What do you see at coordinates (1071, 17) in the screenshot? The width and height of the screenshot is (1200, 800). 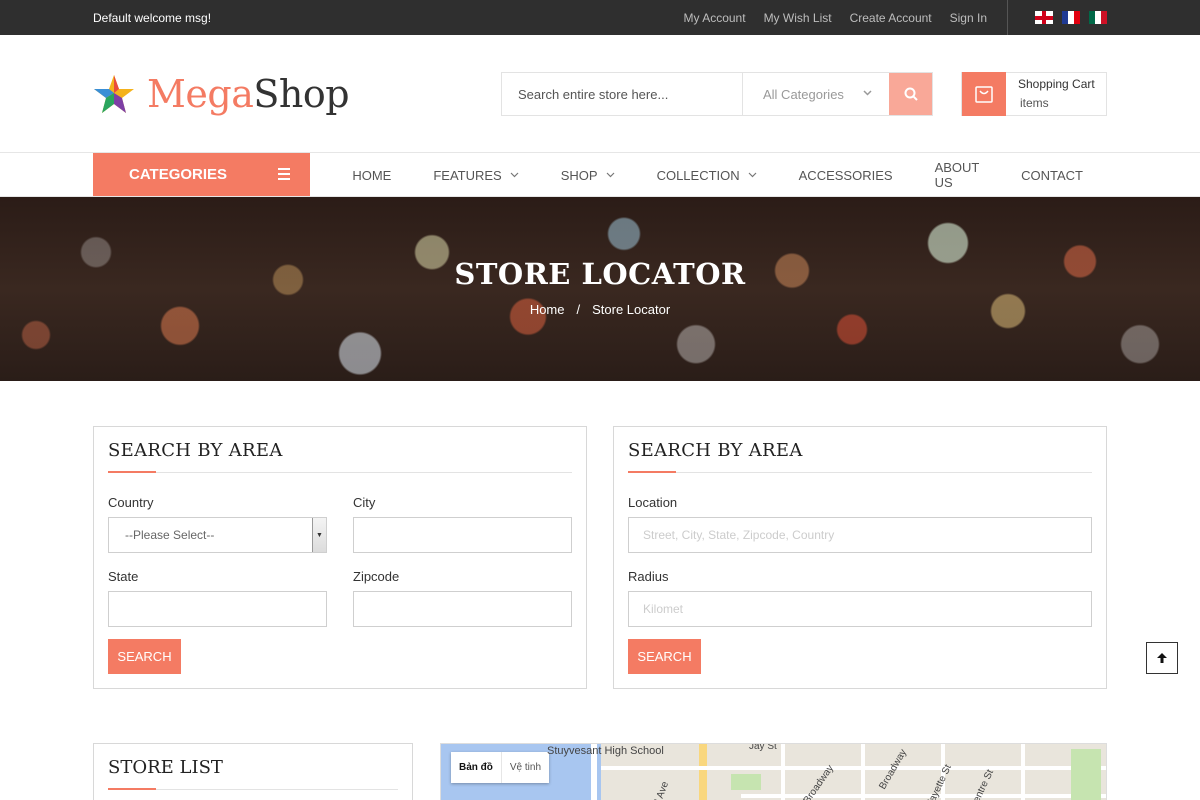 I see `french-flag-icon` at bounding box center [1071, 17].